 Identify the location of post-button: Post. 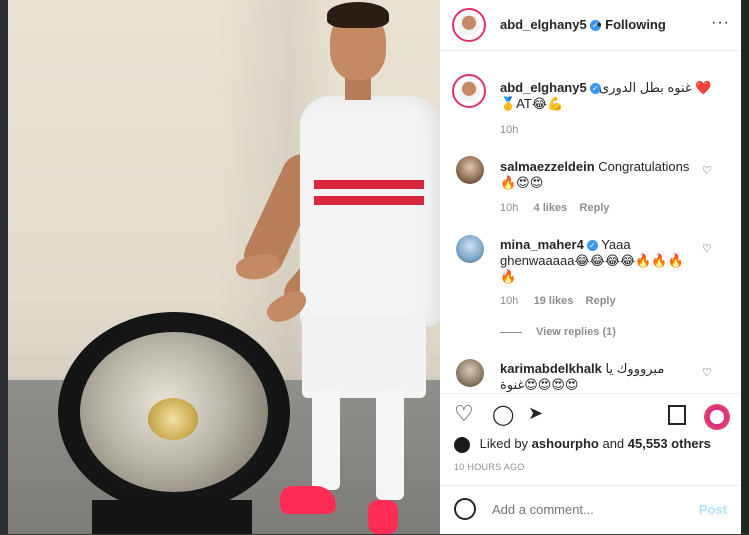
(713, 509).